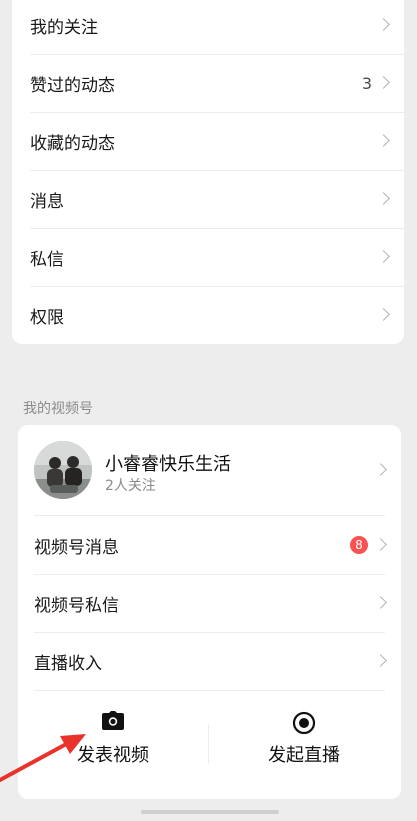 This screenshot has width=417, height=821. I want to click on channel-profile-row: 小睿睿快乐生活 2人关注, so click(209, 470).